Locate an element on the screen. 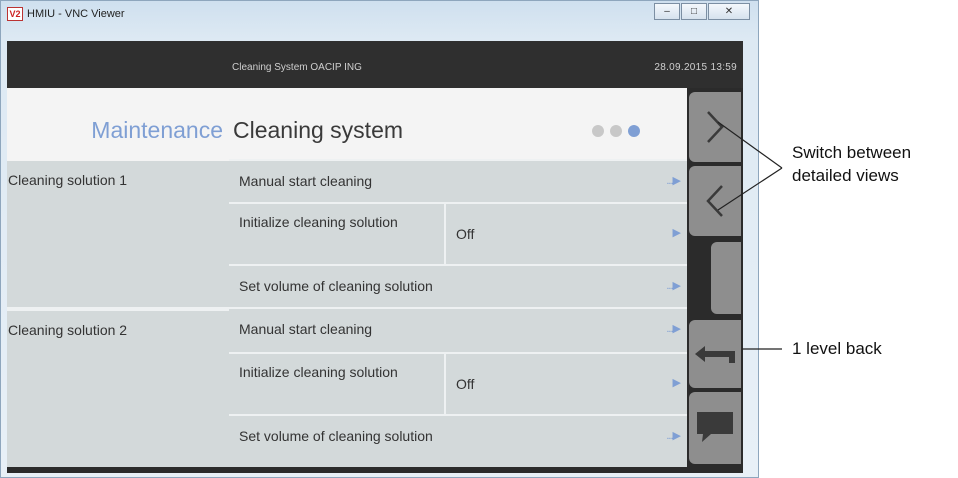  empty-nav-button is located at coordinates (726, 278).